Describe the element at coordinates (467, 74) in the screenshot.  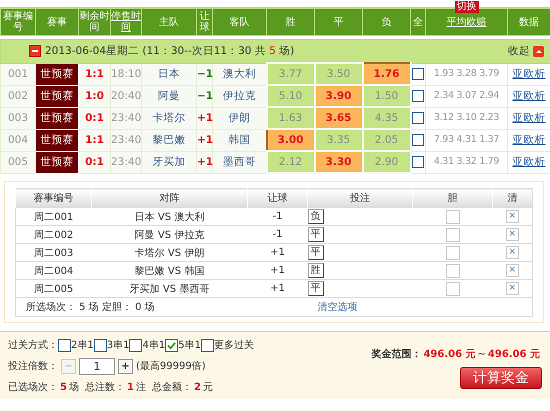
I see `average-odds: 1.93 3.28 3.79` at that location.